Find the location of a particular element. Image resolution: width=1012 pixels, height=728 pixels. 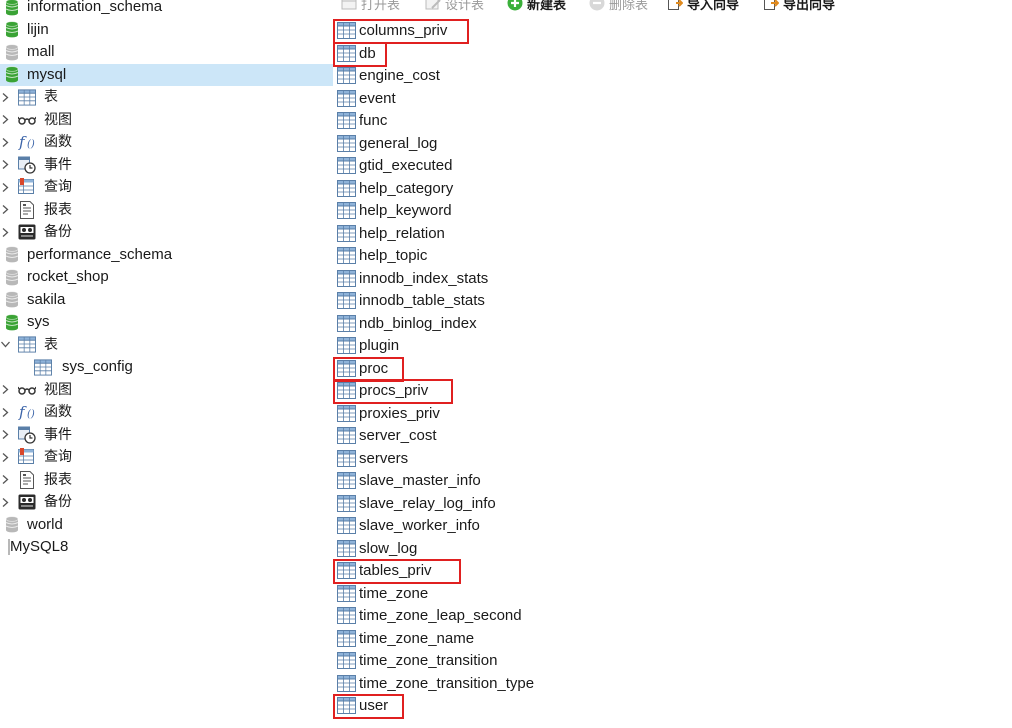

table-row: slave_master_info is located at coordinates (585, 481).